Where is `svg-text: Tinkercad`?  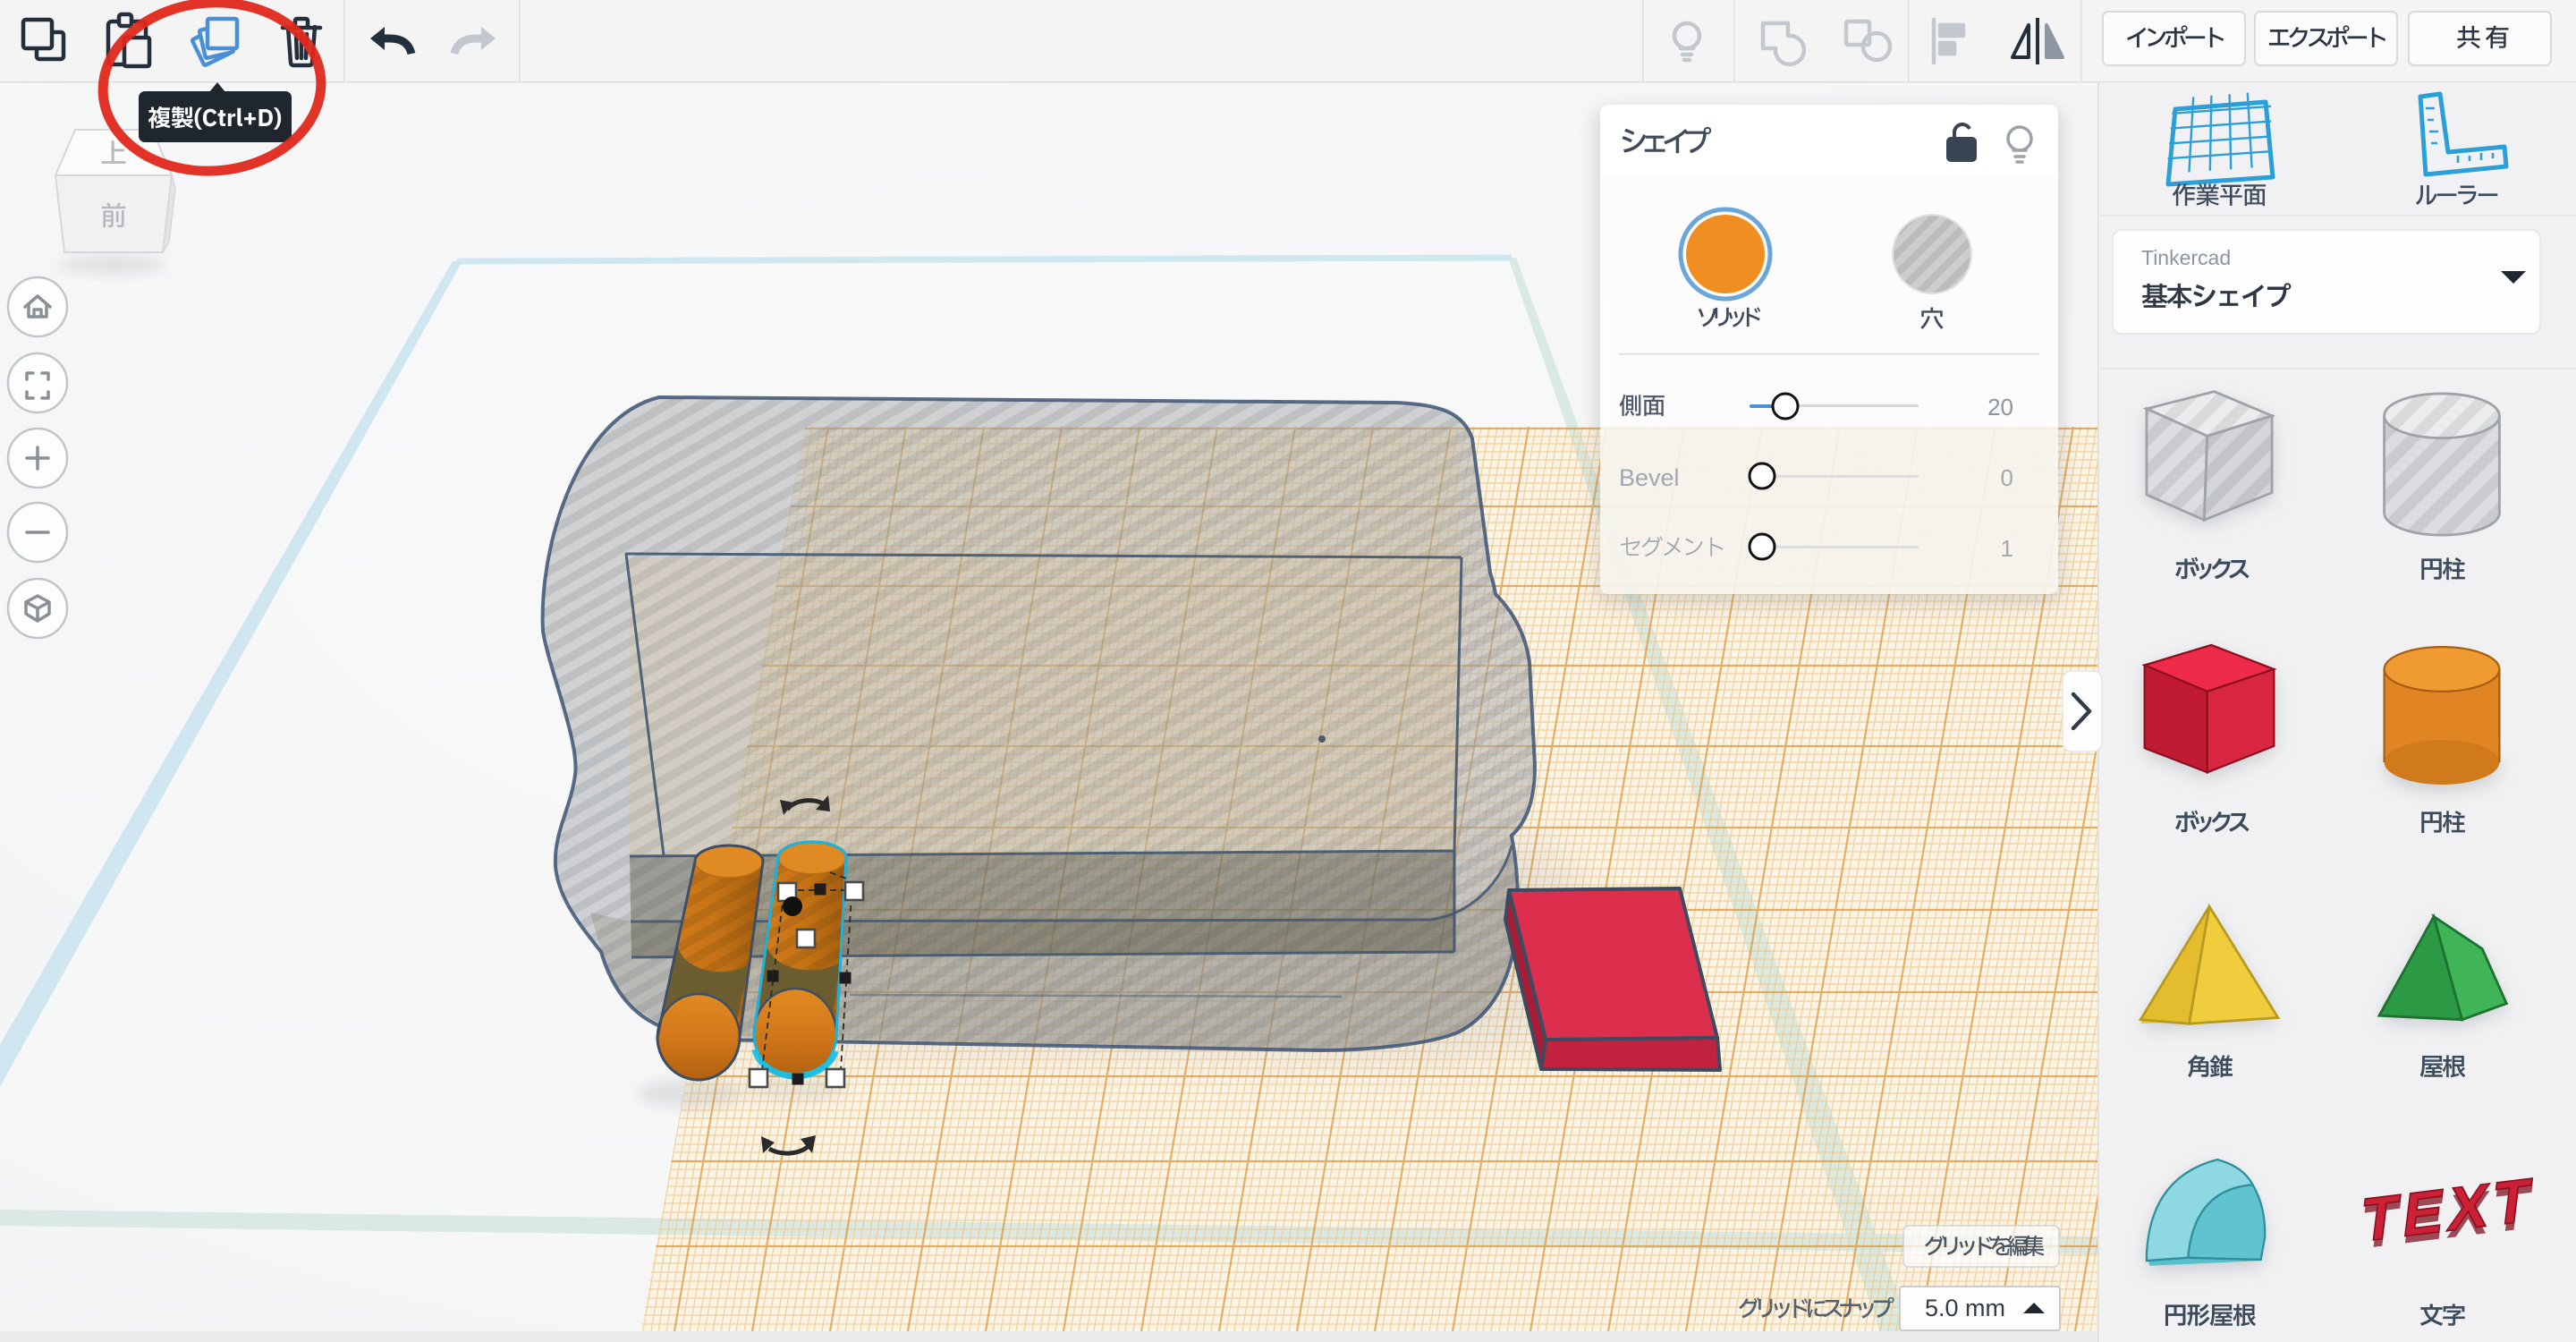
svg-text: Tinkercad is located at coordinates (2186, 258).